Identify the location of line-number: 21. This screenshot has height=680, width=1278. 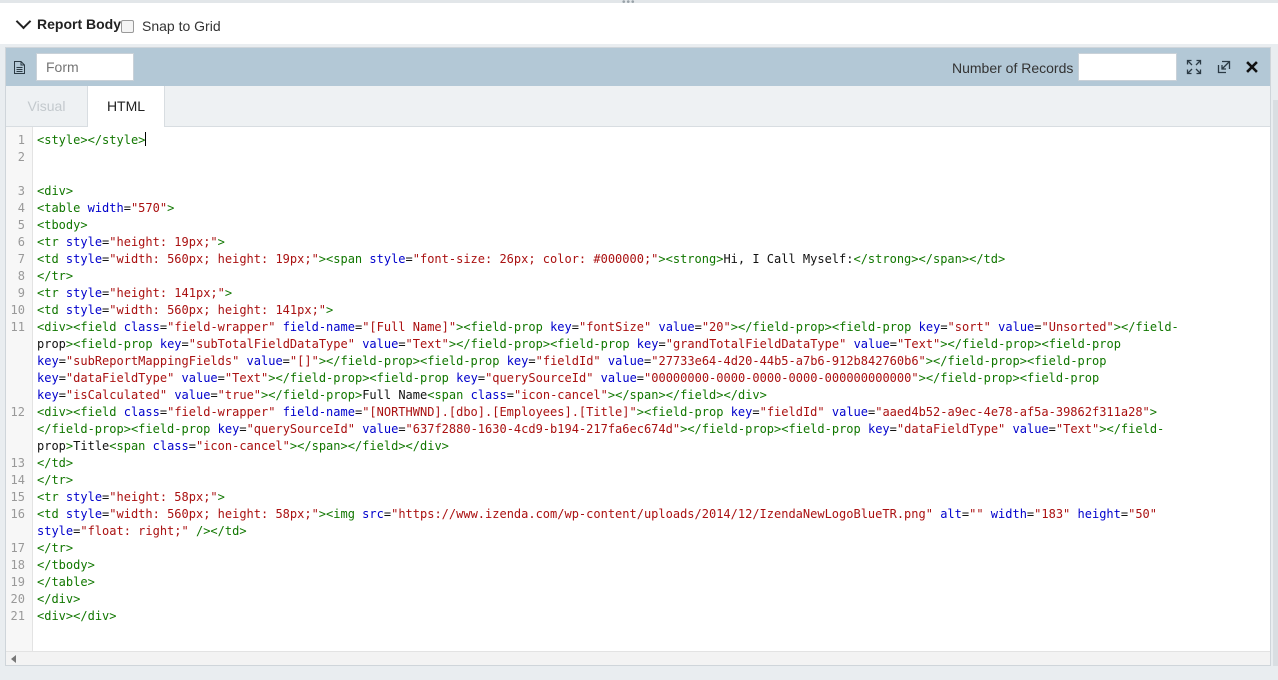
(17, 616).